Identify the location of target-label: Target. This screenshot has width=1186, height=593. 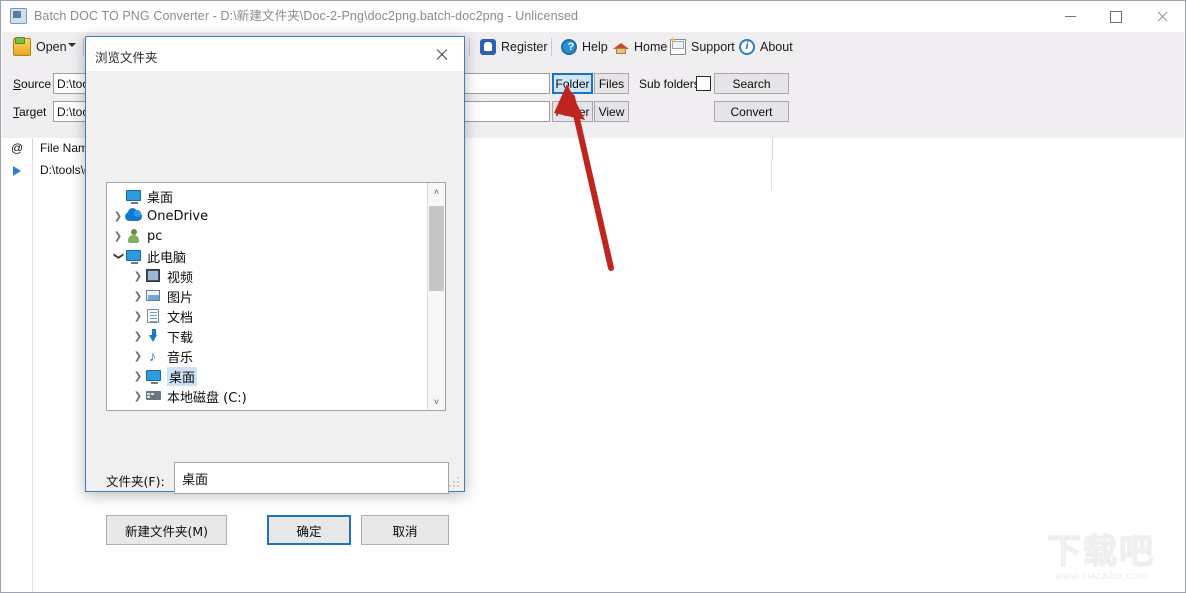
(30, 112).